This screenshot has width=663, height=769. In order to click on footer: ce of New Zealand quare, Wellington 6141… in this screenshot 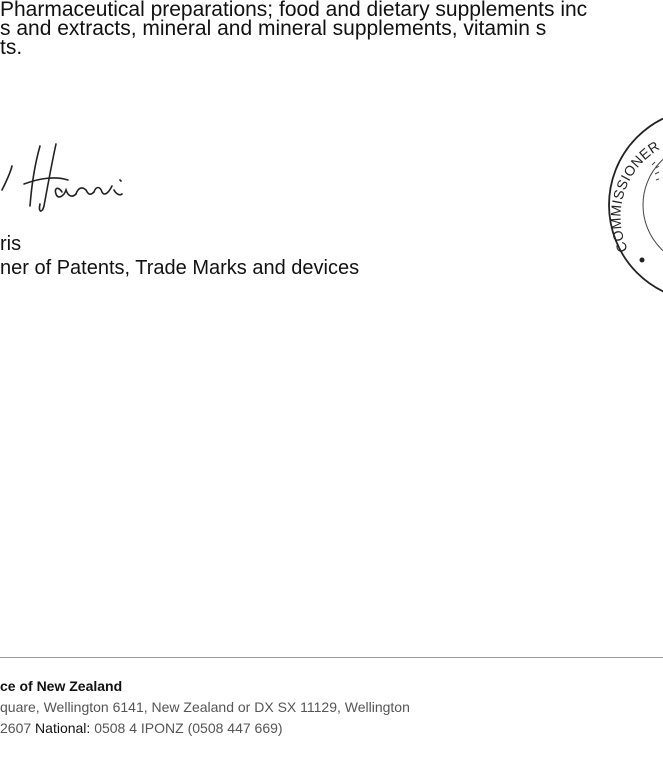, I will do `click(205, 707)`.